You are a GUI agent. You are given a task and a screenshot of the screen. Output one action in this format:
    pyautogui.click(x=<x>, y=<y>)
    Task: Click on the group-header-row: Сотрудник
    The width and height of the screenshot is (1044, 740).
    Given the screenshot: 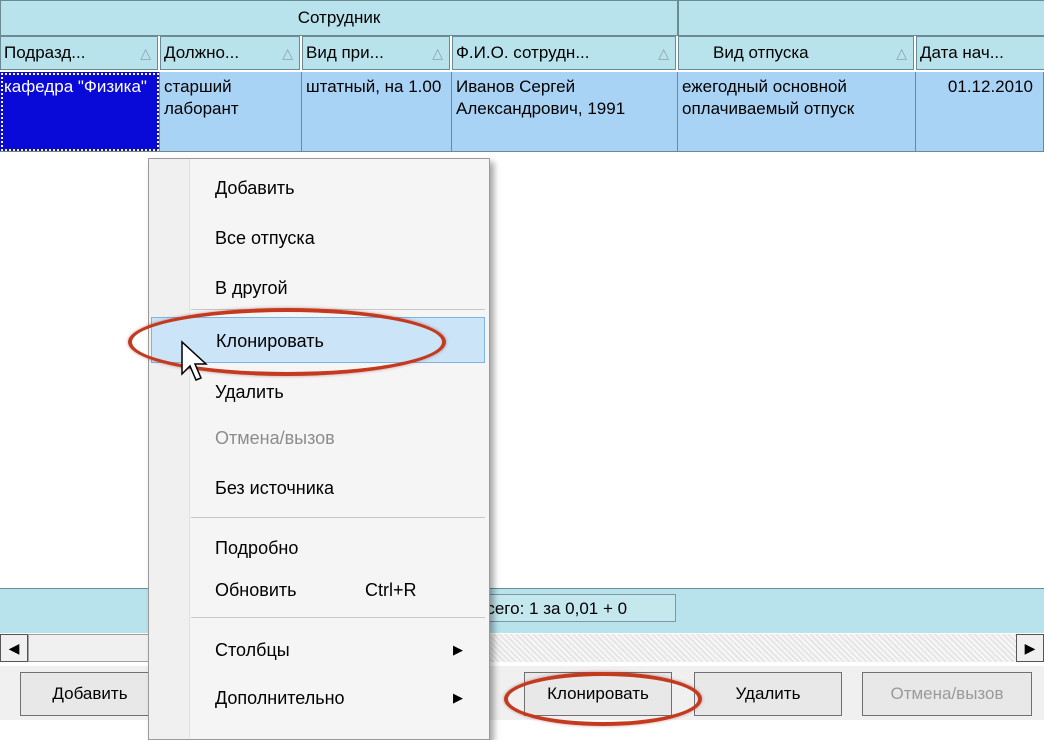 What is the action you would take?
    pyautogui.click(x=522, y=18)
    